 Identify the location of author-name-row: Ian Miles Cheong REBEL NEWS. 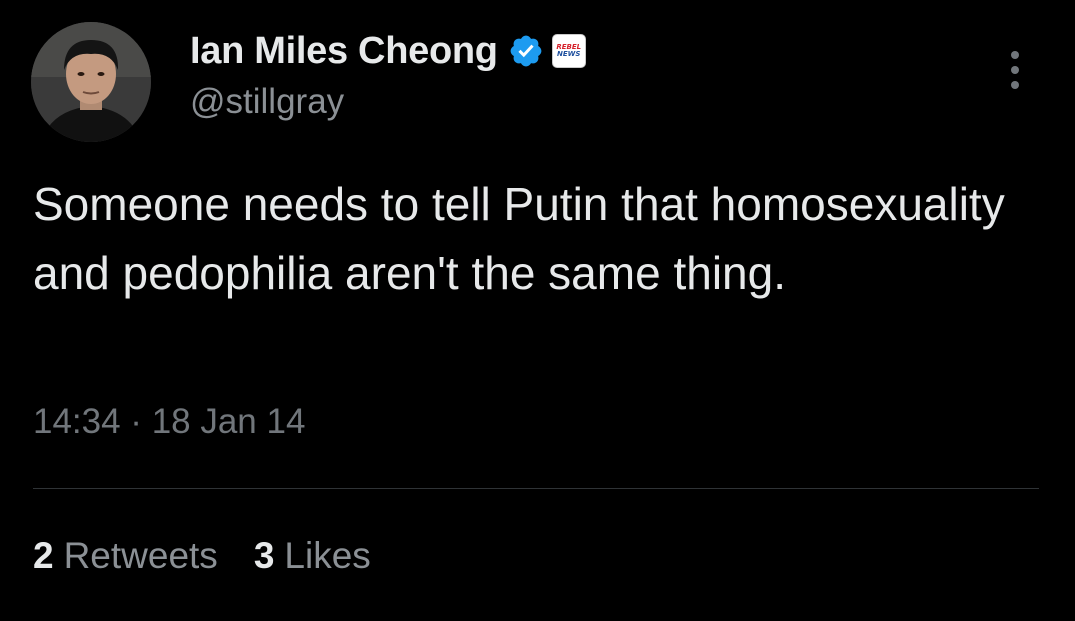
(388, 51).